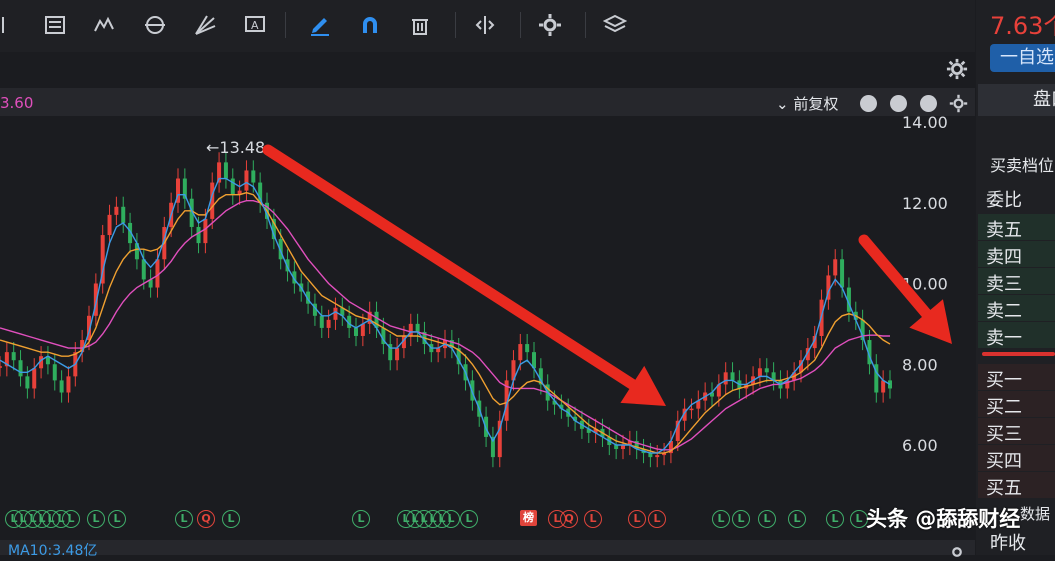  What do you see at coordinates (1004, 200) in the screenshot?
I see `weibi-label: 委比` at bounding box center [1004, 200].